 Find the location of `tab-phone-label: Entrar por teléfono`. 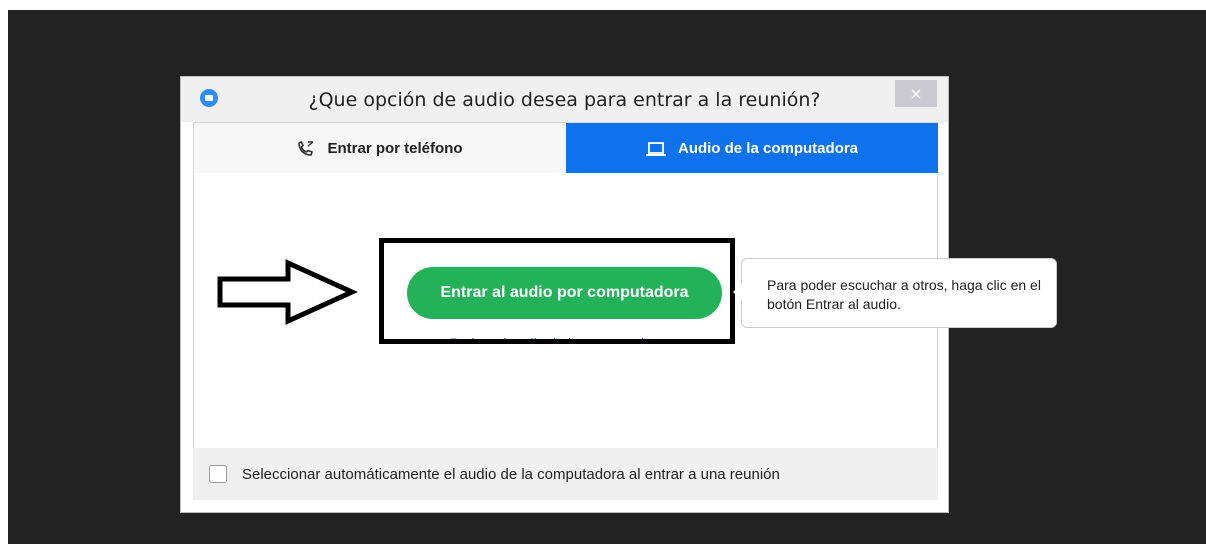

tab-phone-label: Entrar por teléfono is located at coordinates (395, 148).